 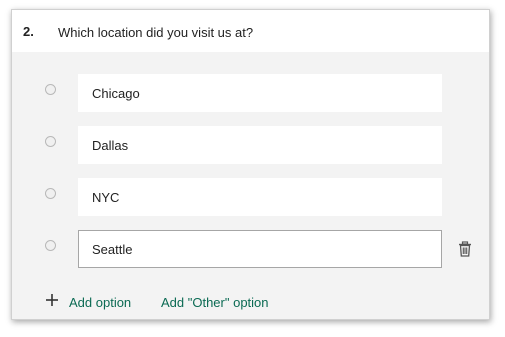 I want to click on question-header: 2. Which location did you visit us at?, so click(x=250, y=31).